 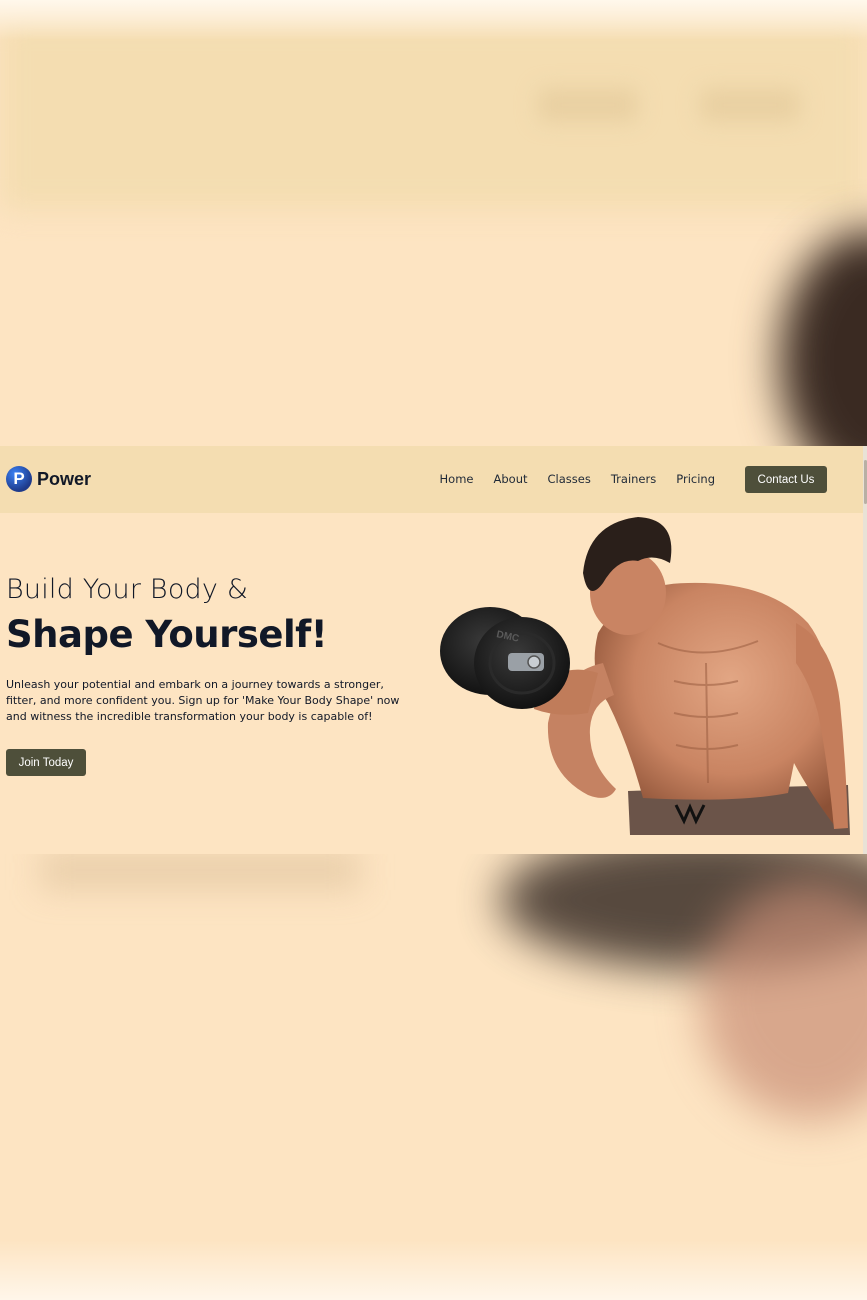 What do you see at coordinates (127, 589) in the screenshot?
I see `hero-heading-line1: Build Your Body &` at bounding box center [127, 589].